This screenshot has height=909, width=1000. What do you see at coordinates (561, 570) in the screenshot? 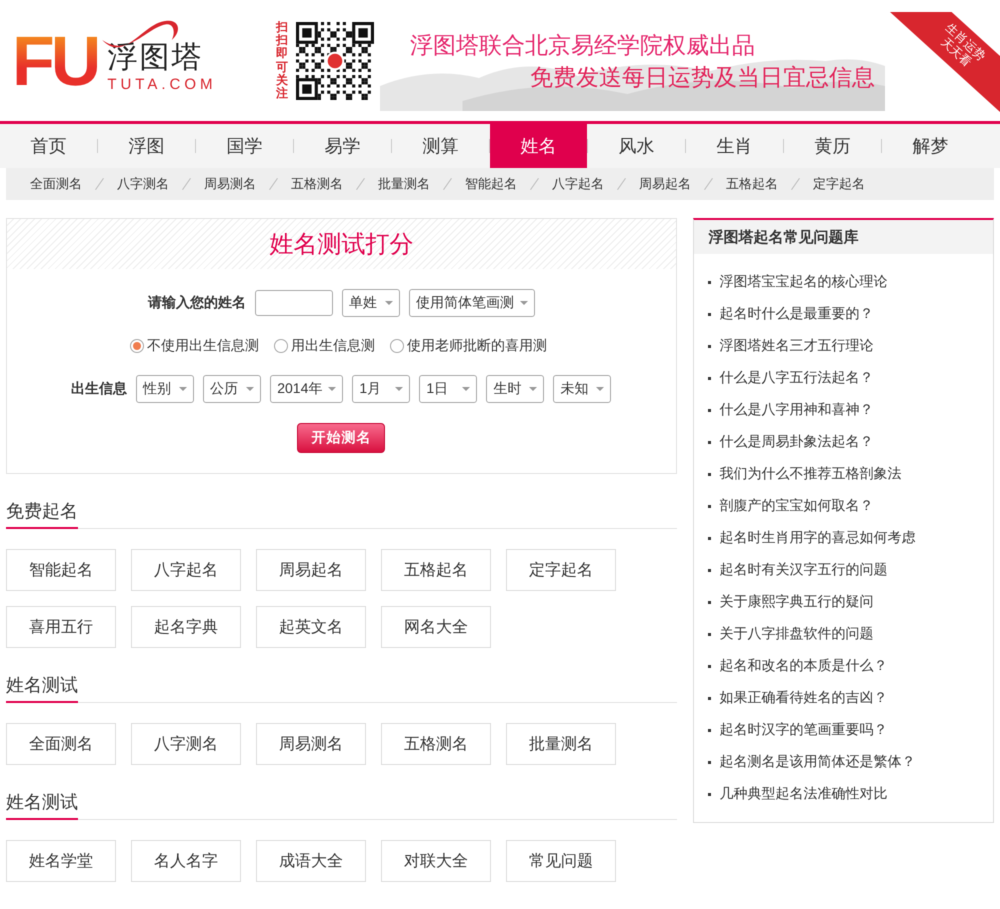
I see `link-button: 定字起名` at bounding box center [561, 570].